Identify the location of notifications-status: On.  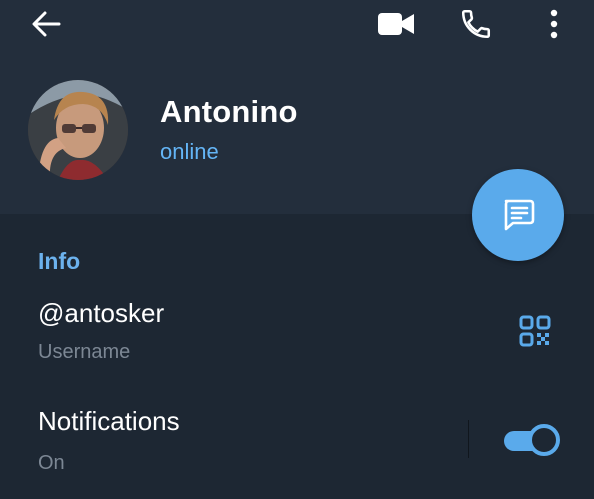
(51, 463).